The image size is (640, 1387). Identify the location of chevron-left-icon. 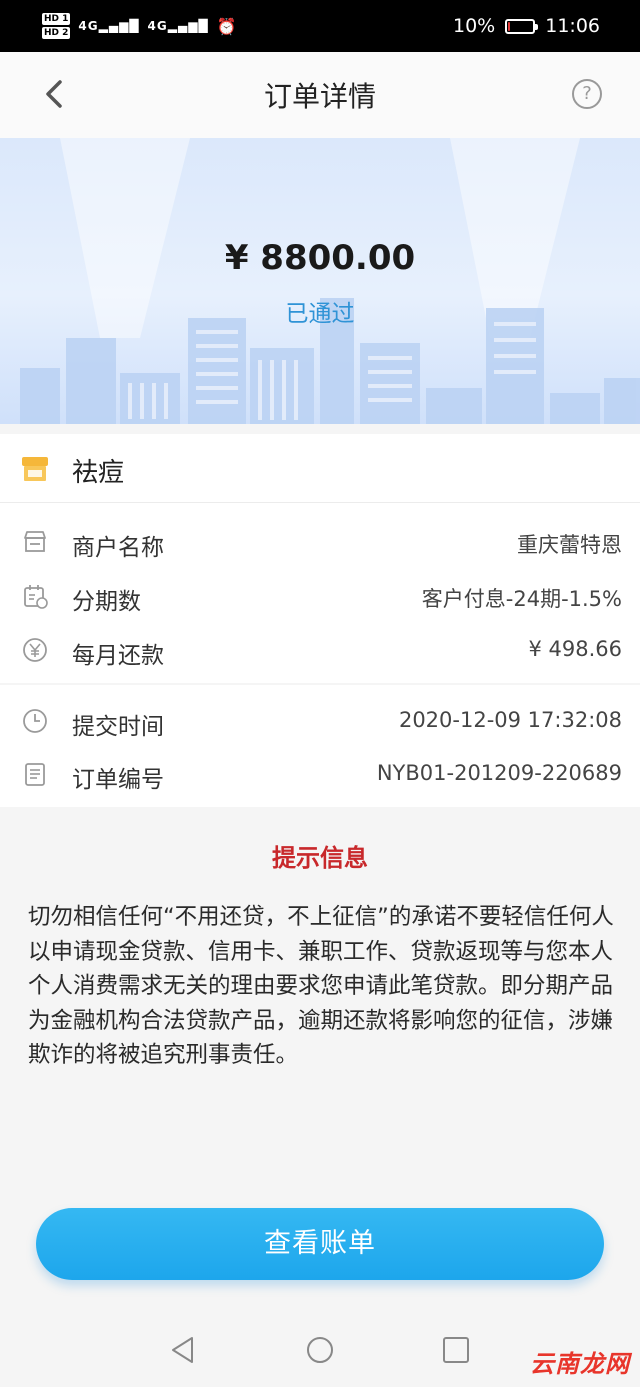
(54, 94).